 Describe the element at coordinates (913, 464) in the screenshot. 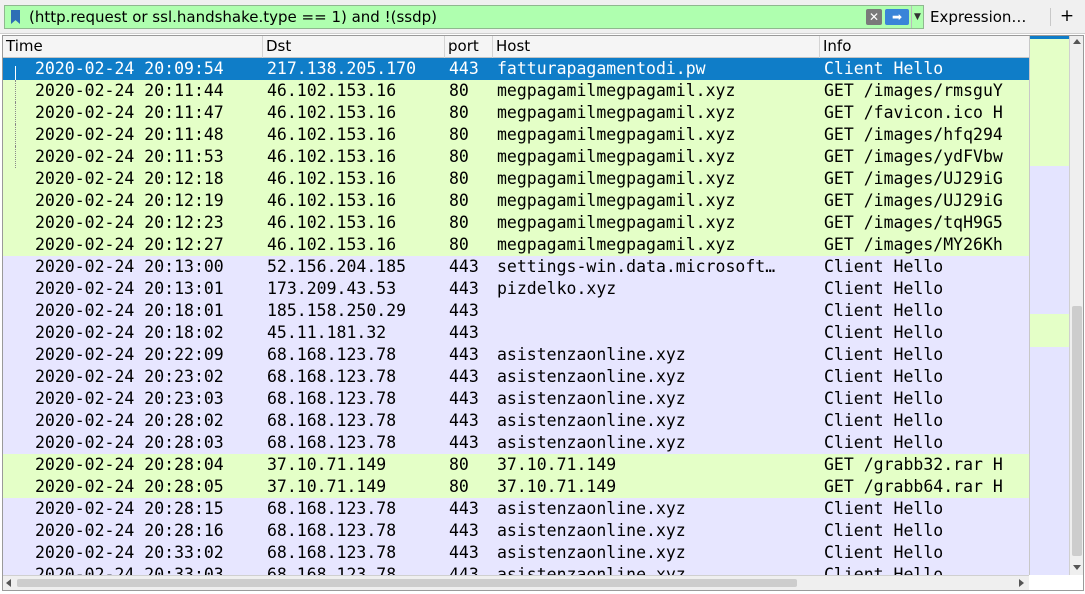

I see `cell-info: GET /grabb32.rar H` at that location.